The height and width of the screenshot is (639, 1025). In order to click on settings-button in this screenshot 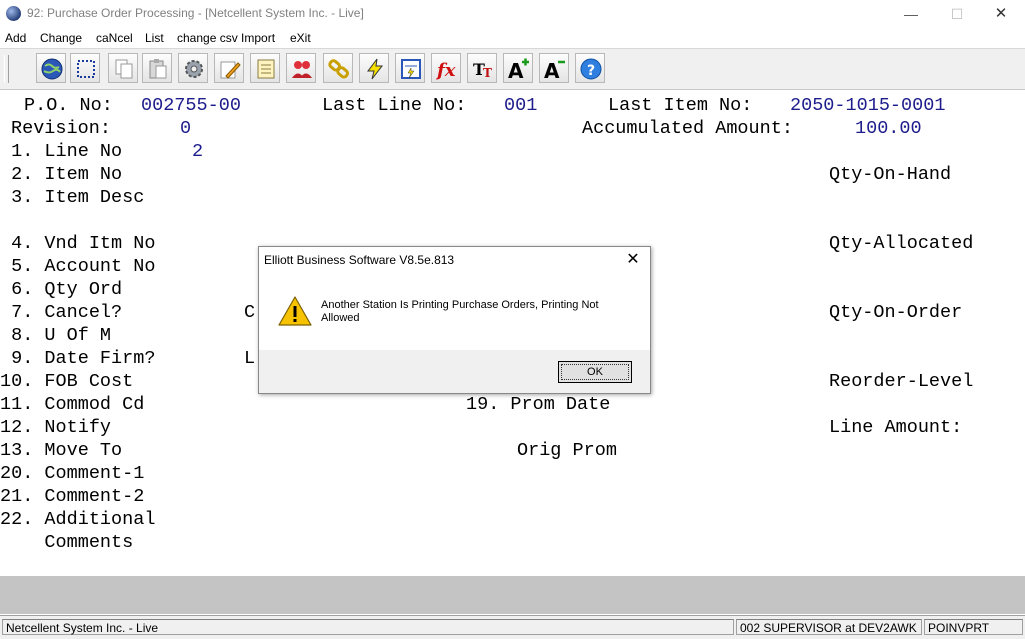, I will do `click(193, 68)`.